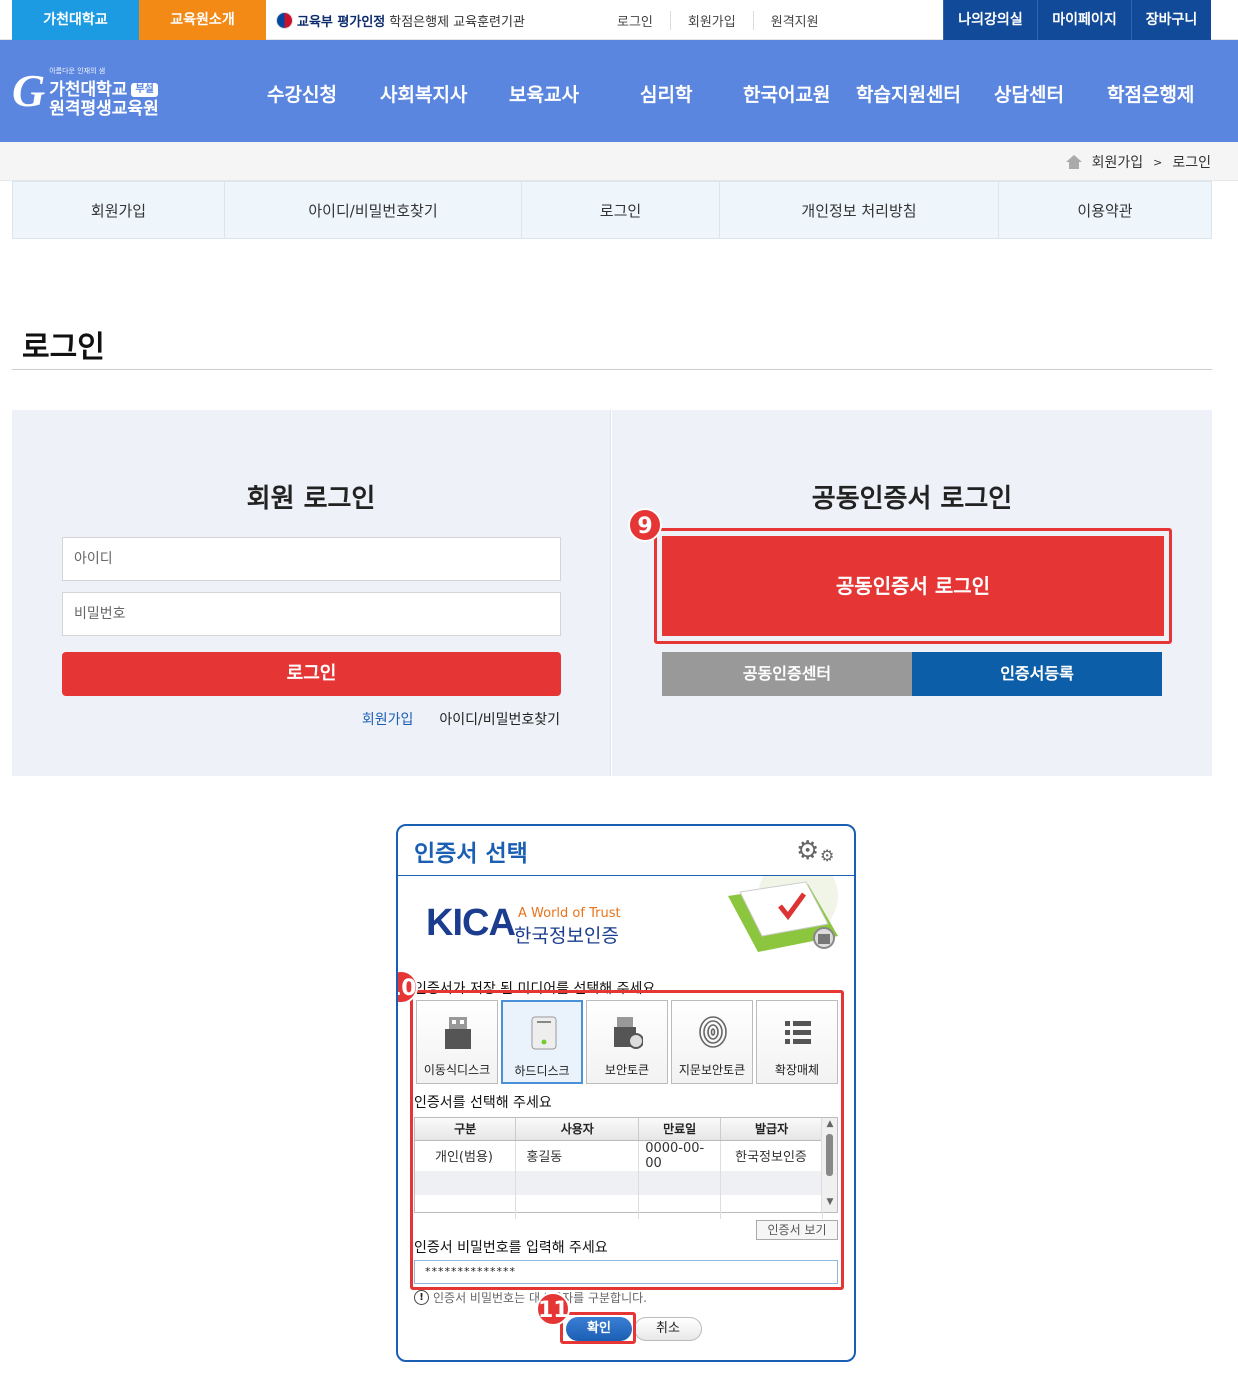 The width and height of the screenshot is (1238, 1400). Describe the element at coordinates (388, 719) in the screenshot. I see `join-link: 회원가입` at that location.